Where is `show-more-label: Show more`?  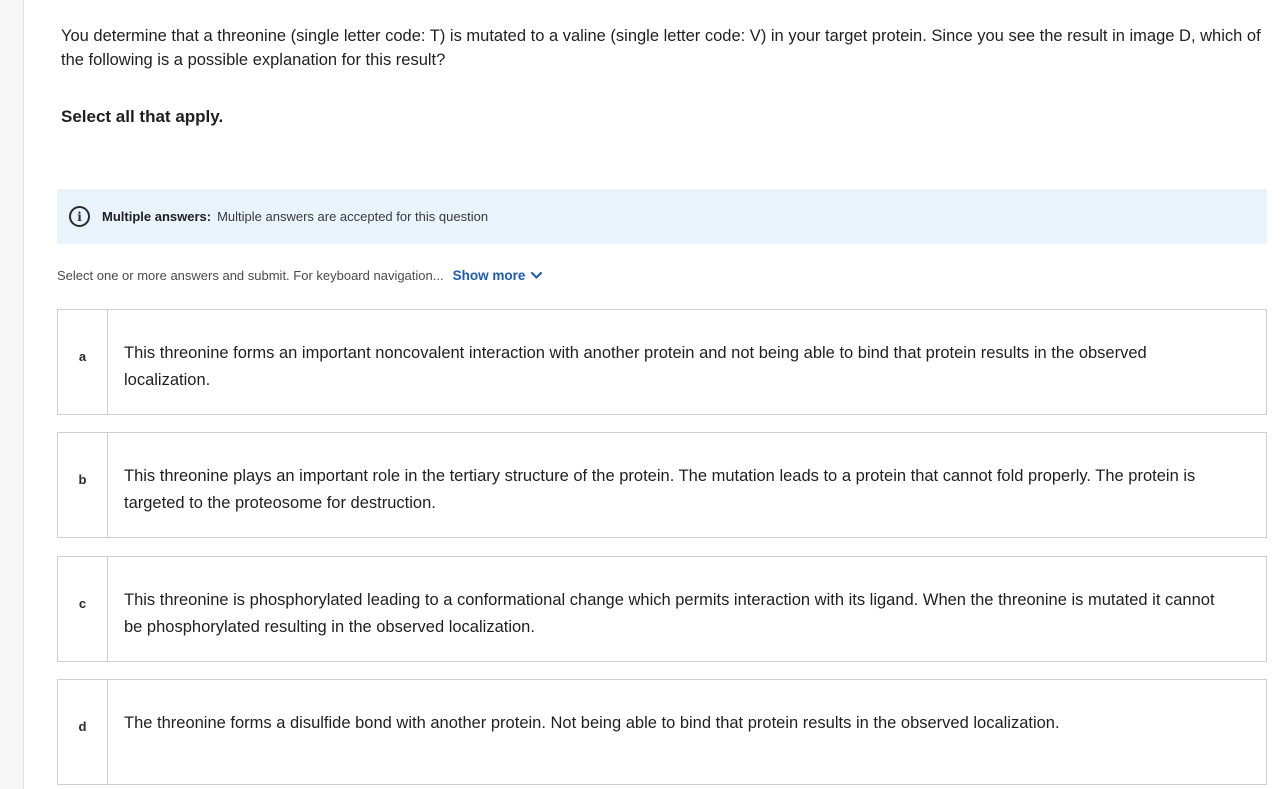
show-more-label: Show more is located at coordinates (489, 275).